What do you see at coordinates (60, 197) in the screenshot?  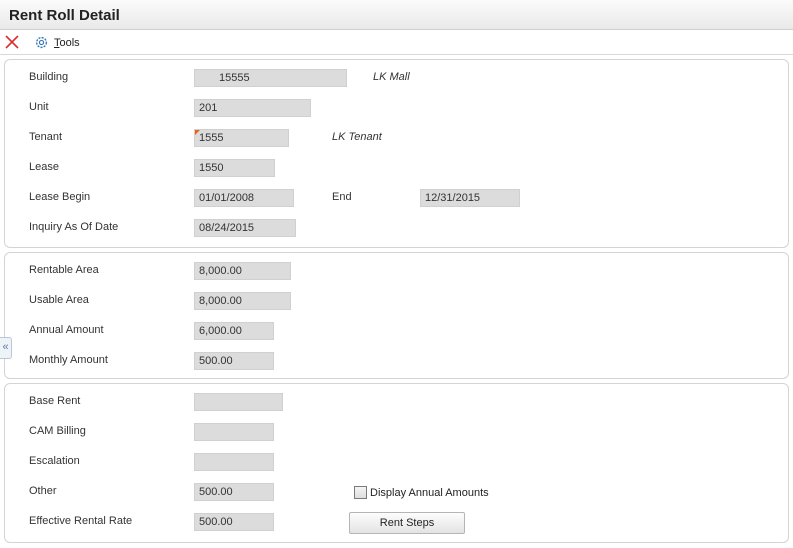 I see `lease-begin-label: Lease Begin` at bounding box center [60, 197].